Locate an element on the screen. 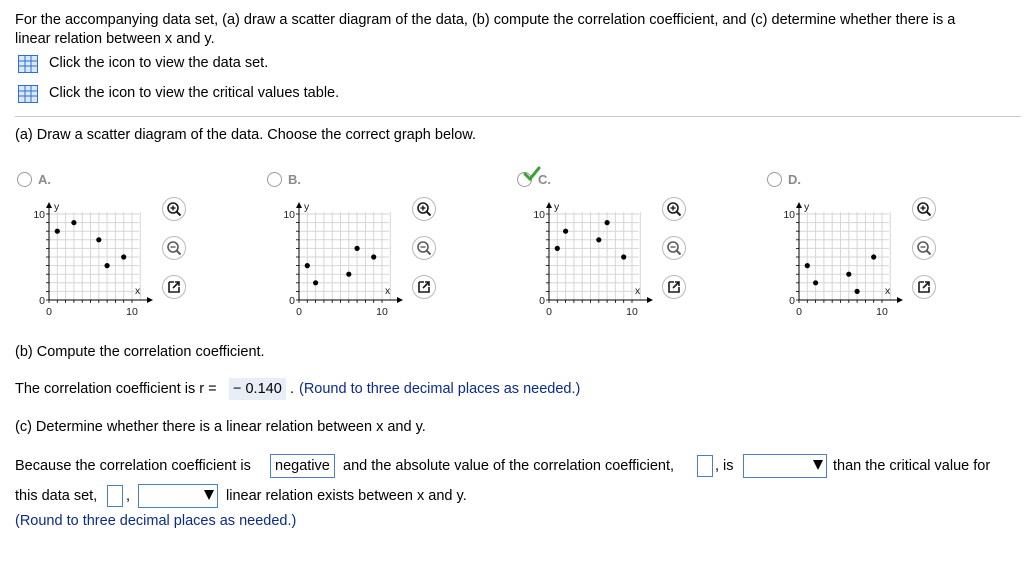 The image size is (1024, 561). option-d-zoom-in-button is located at coordinates (924, 209).